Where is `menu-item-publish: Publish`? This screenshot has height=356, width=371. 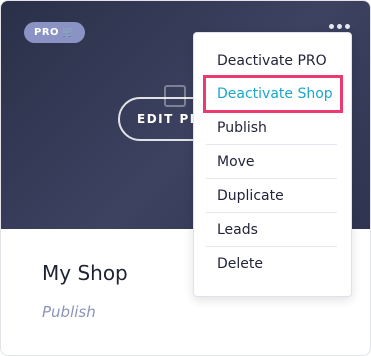
menu-item-publish: Publish is located at coordinates (271, 128).